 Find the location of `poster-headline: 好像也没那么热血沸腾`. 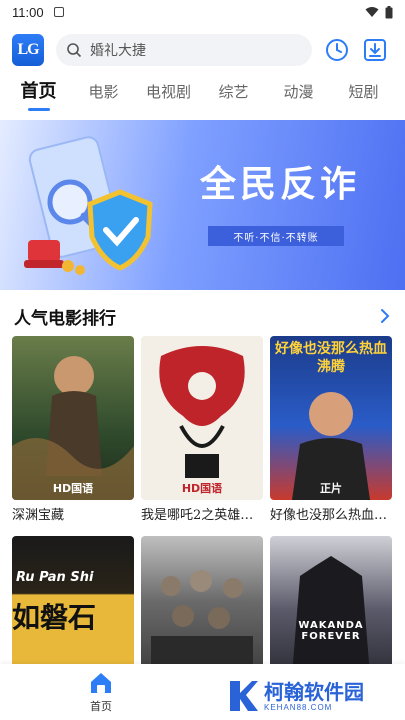

poster-headline: 好像也没那么热血沸腾 is located at coordinates (331, 358).